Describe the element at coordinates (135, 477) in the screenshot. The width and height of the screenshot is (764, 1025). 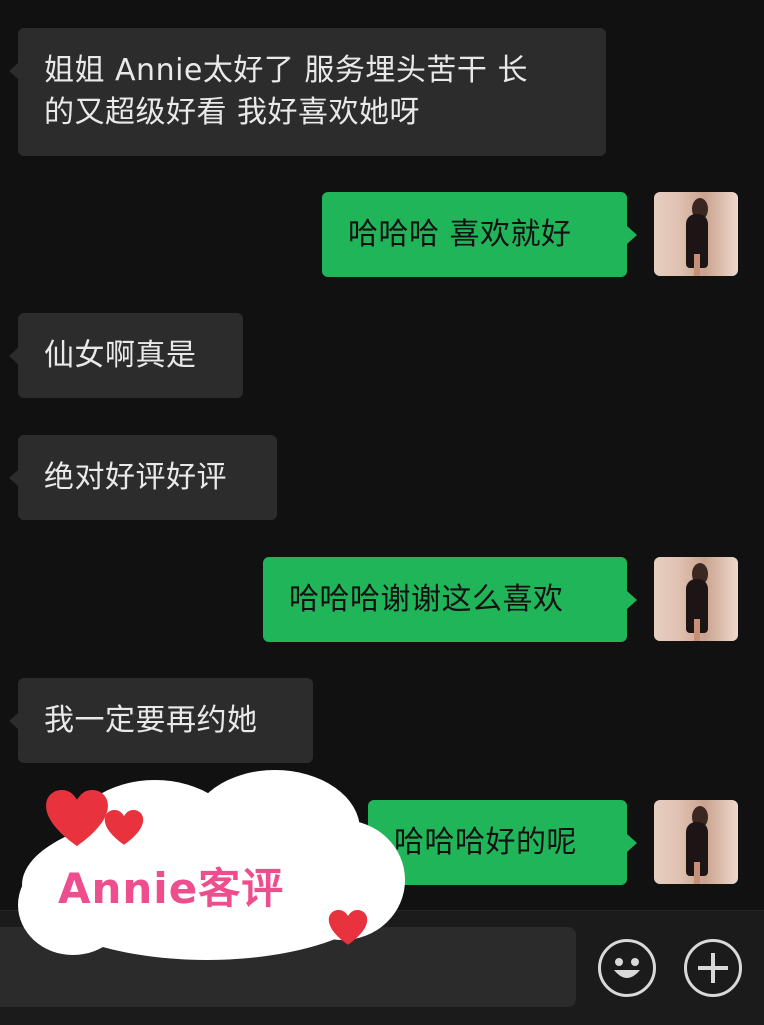
I see `message-text: 绝对好评好评` at that location.